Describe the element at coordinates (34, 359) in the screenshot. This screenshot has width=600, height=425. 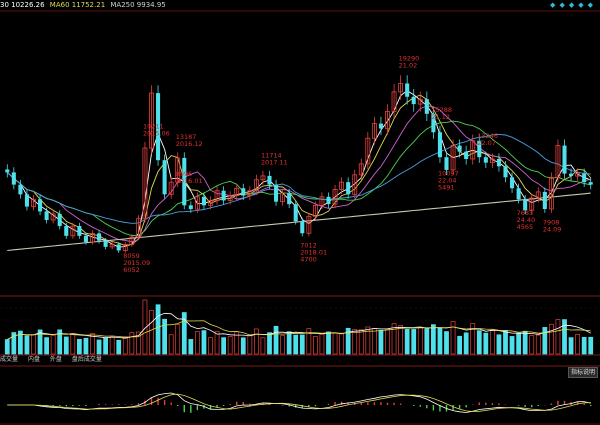
I see `tab-inner: 内盘` at that location.